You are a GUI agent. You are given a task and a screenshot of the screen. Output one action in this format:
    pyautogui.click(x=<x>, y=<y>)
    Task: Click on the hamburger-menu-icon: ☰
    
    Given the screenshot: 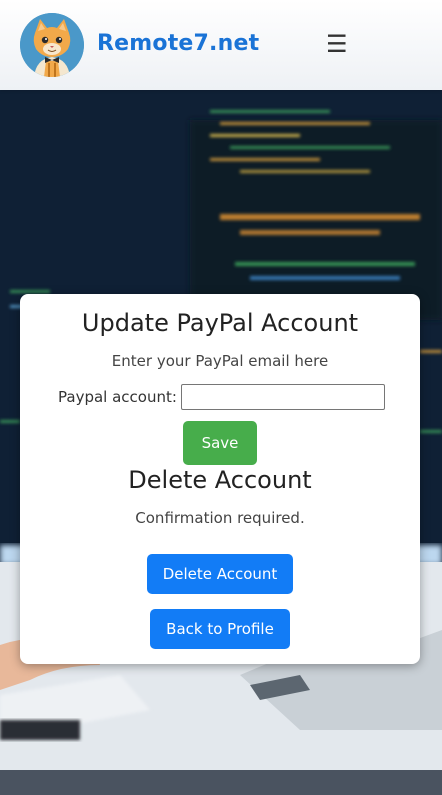 What is the action you would take?
    pyautogui.click(x=337, y=44)
    